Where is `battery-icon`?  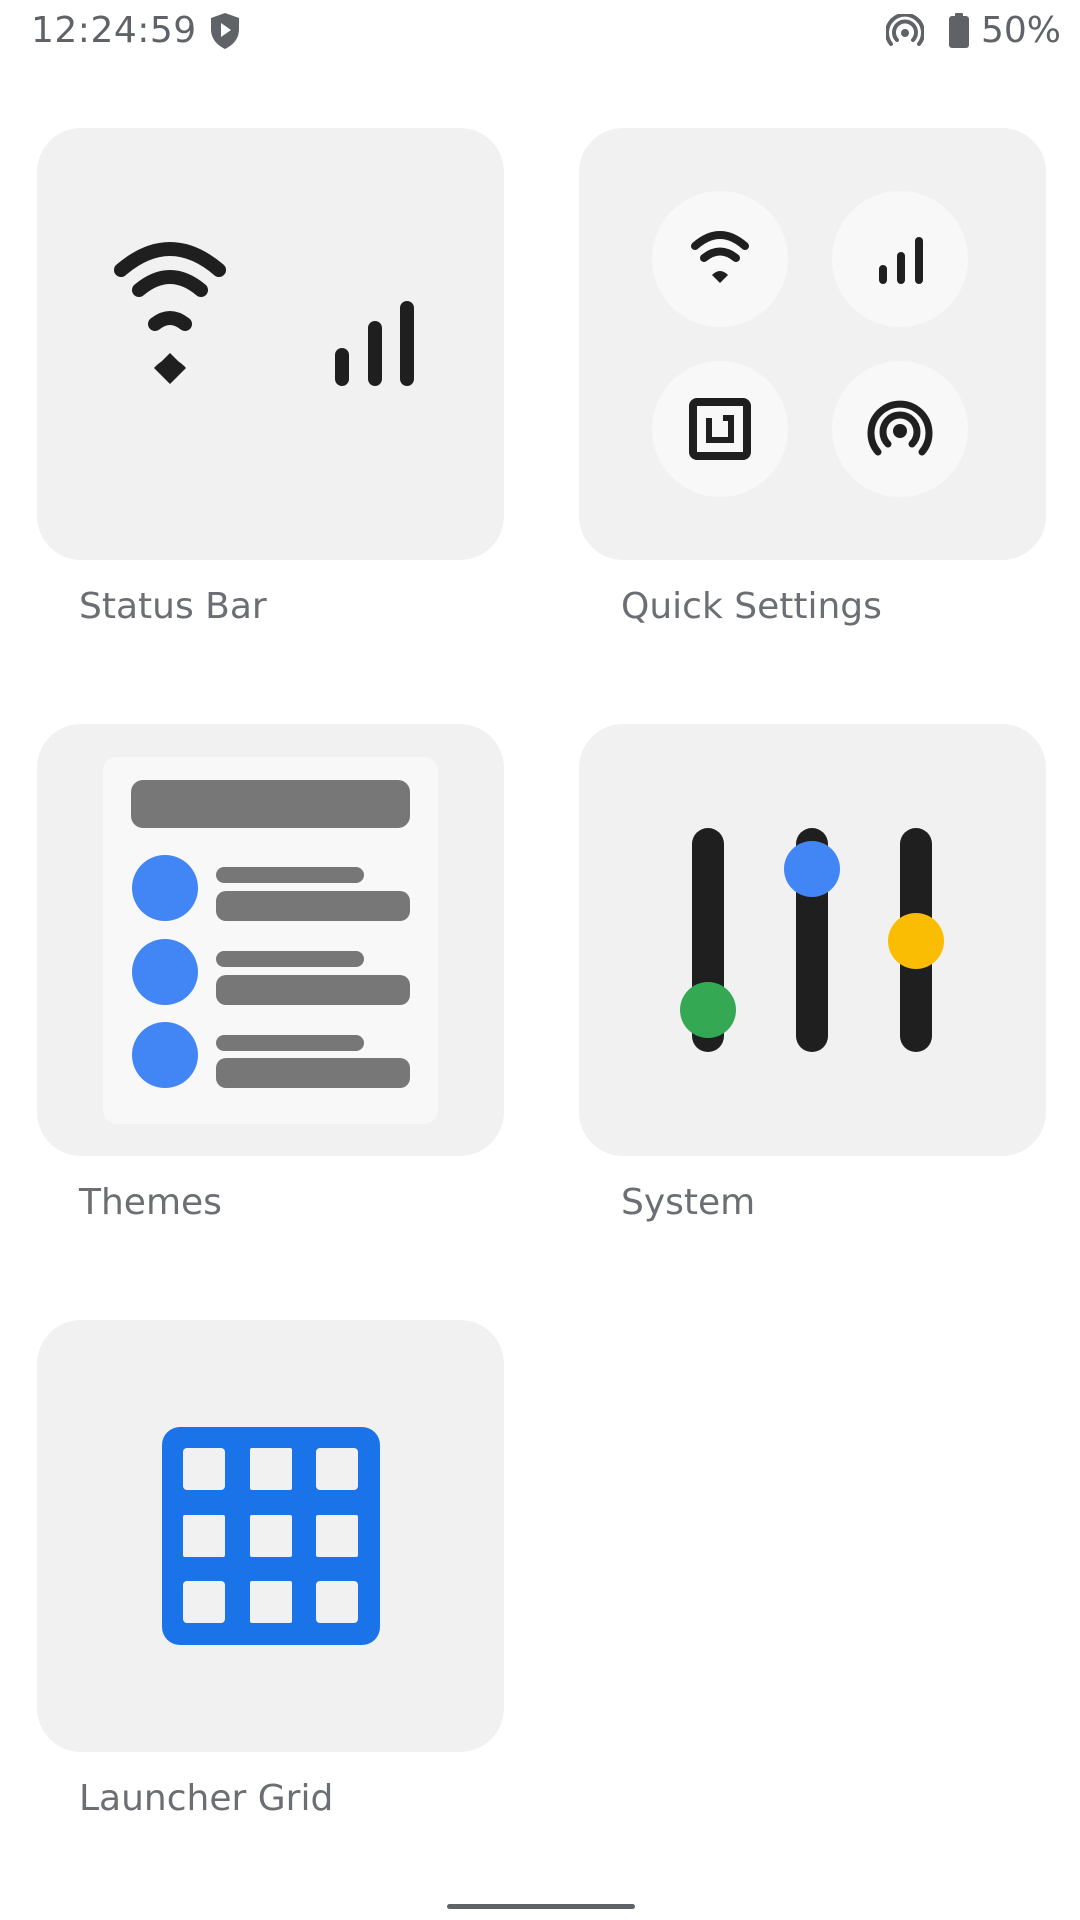
battery-icon is located at coordinates (959, 30).